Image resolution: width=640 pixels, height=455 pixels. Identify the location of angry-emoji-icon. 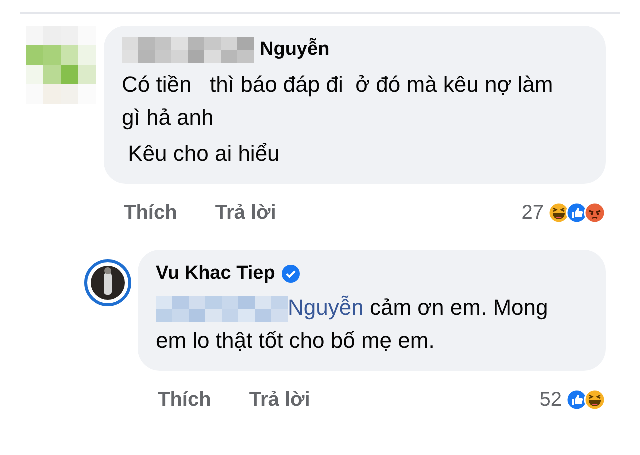
(595, 213).